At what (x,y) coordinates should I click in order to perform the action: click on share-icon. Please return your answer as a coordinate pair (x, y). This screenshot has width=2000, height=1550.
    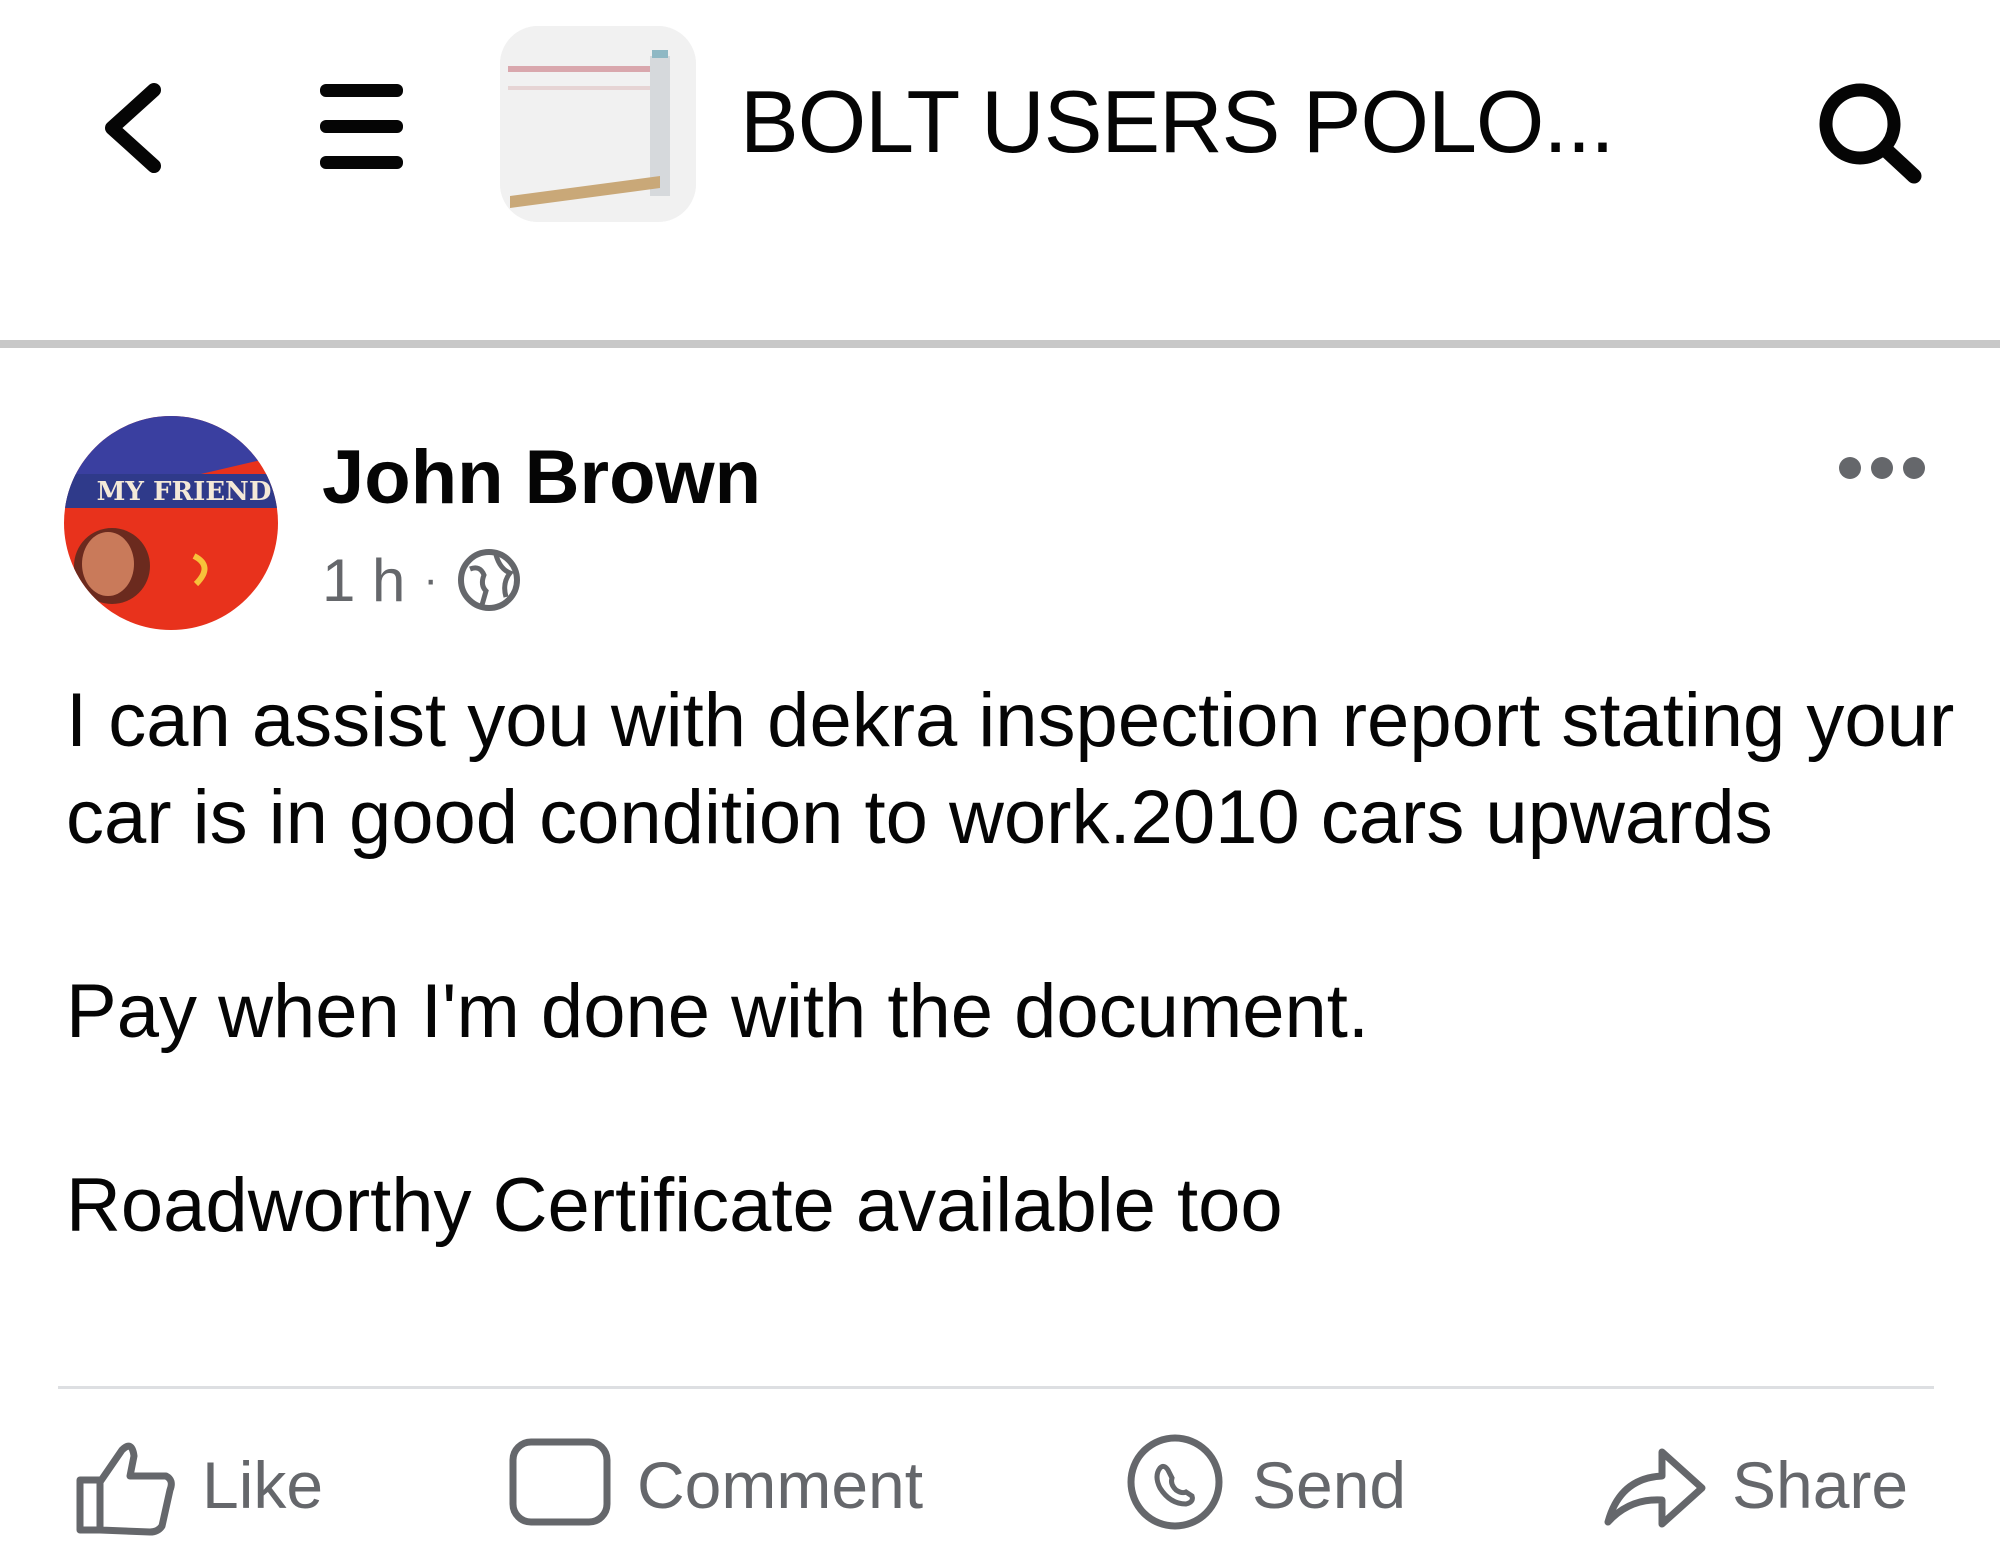
    Looking at the image, I should click on (1655, 1488).